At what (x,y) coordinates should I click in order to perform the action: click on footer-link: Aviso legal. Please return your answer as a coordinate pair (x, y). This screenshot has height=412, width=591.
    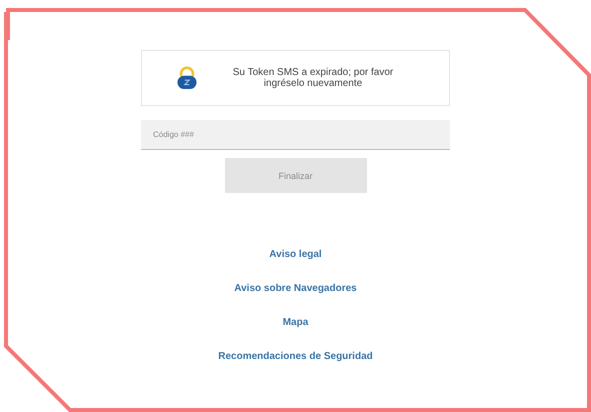
    Looking at the image, I should click on (295, 255).